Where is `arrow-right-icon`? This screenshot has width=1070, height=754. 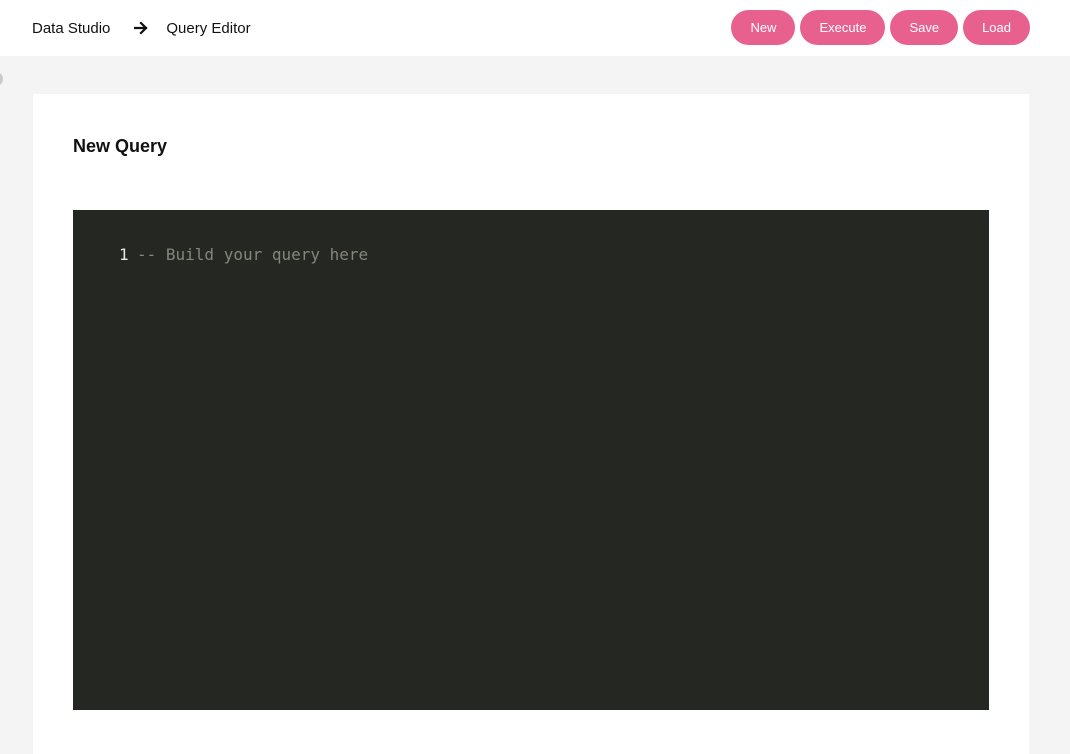 arrow-right-icon is located at coordinates (141, 28).